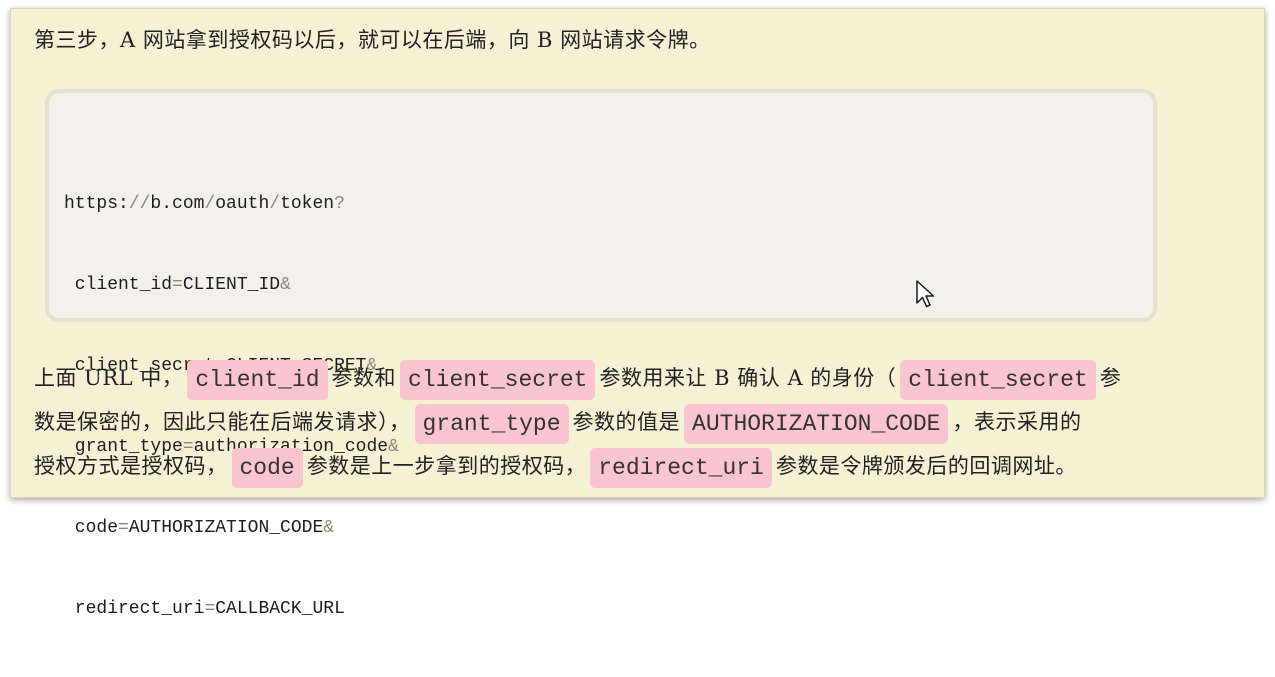 Image resolution: width=1275 pixels, height=677 pixels. I want to click on text-run: 上面 URL 中，, so click(109, 378).